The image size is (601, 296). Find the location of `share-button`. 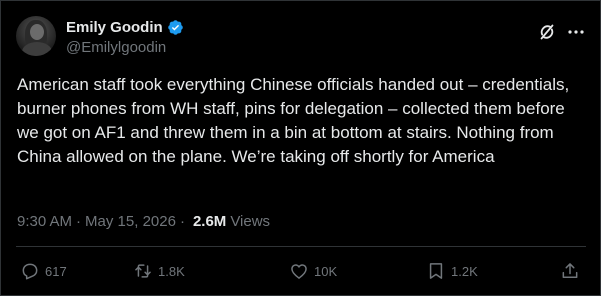

share-button is located at coordinates (570, 271).